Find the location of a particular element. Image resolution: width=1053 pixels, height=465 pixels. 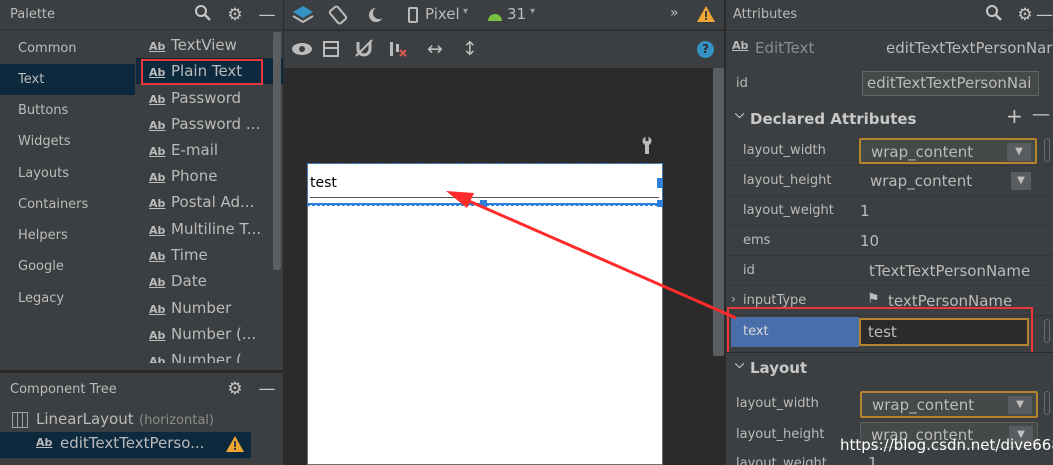

annotation-arrow is located at coordinates (591, 255).